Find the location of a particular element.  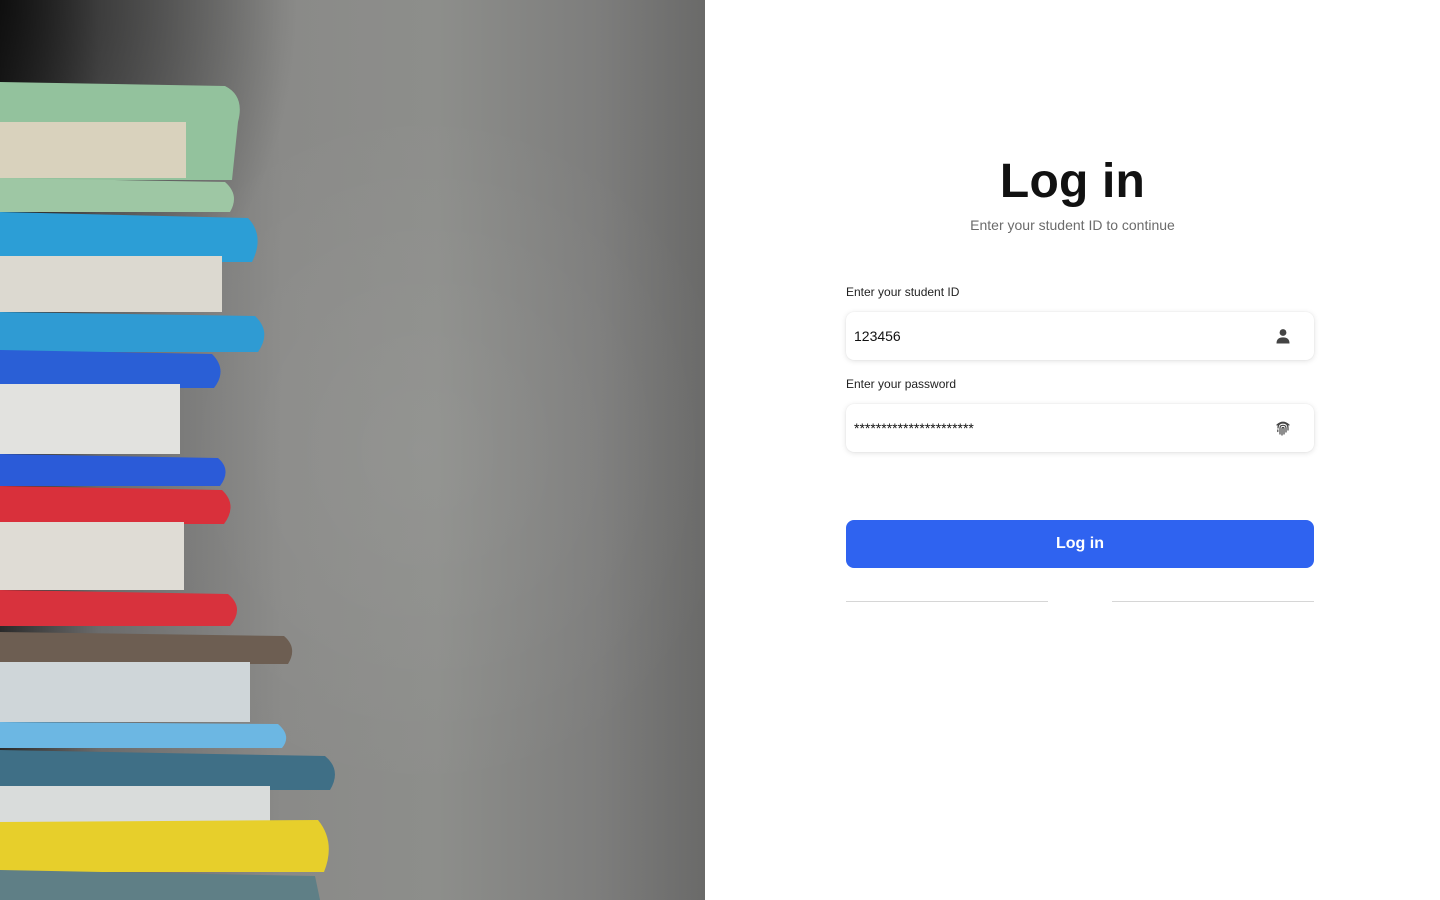

password-input is located at coordinates (1046, 428).